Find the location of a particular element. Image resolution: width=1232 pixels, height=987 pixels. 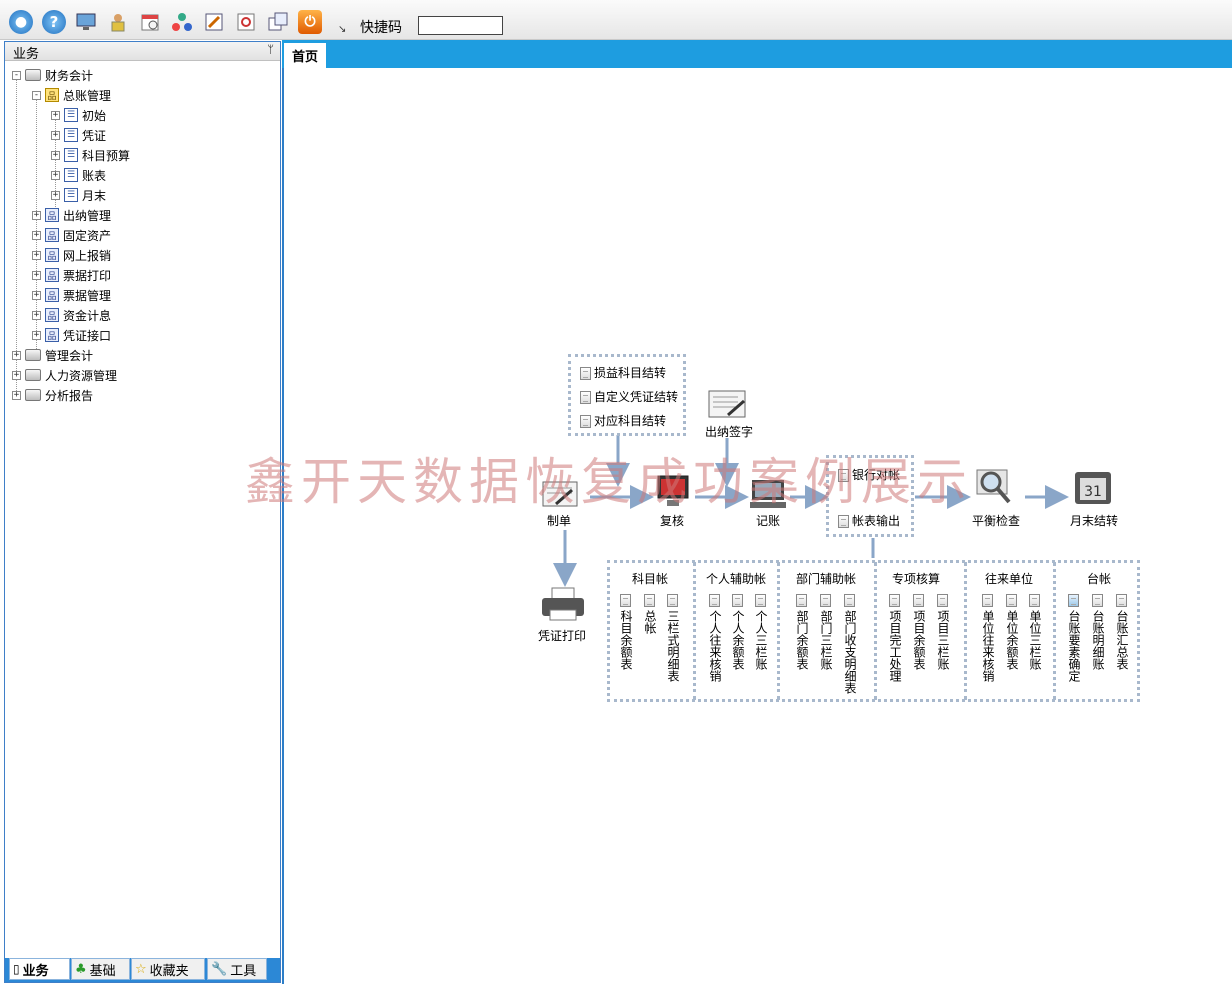

tree-node-finance: - 财务会计 is located at coordinates (52, 75).